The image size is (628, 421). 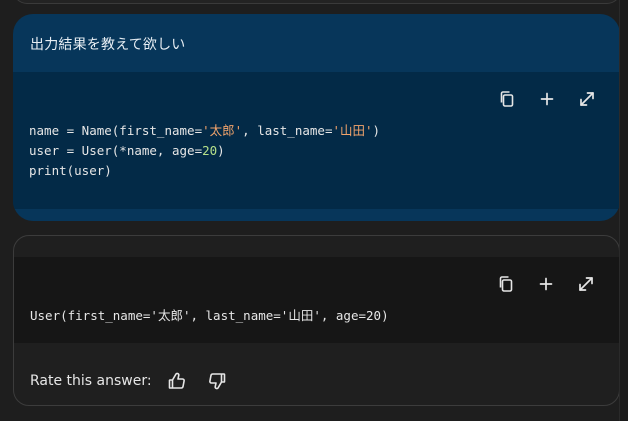 What do you see at coordinates (317, 2) in the screenshot?
I see `previous-message-card` at bounding box center [317, 2].